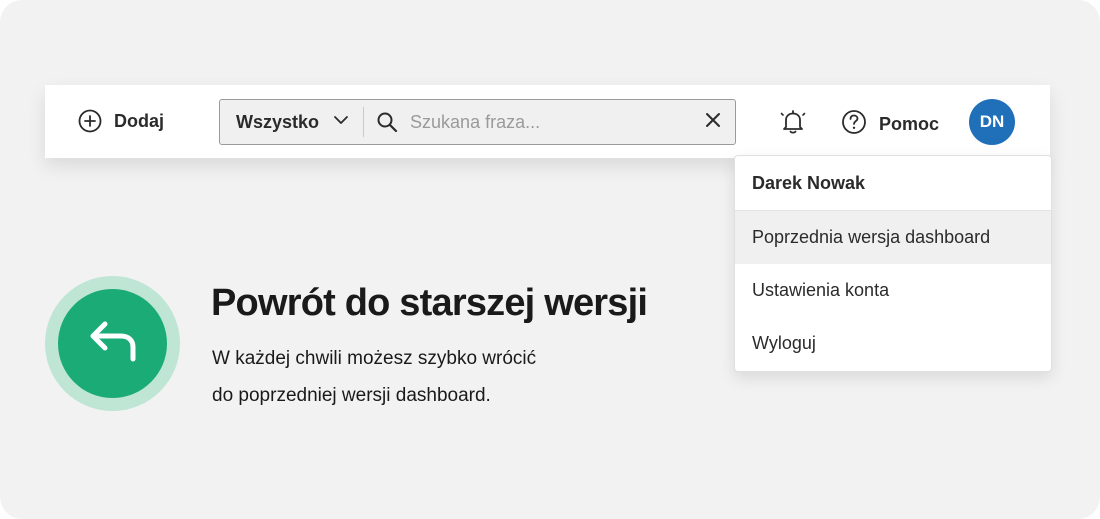 Image resolution: width=1100 pixels, height=519 pixels. I want to click on search-scope-label: Wszystko, so click(278, 121).